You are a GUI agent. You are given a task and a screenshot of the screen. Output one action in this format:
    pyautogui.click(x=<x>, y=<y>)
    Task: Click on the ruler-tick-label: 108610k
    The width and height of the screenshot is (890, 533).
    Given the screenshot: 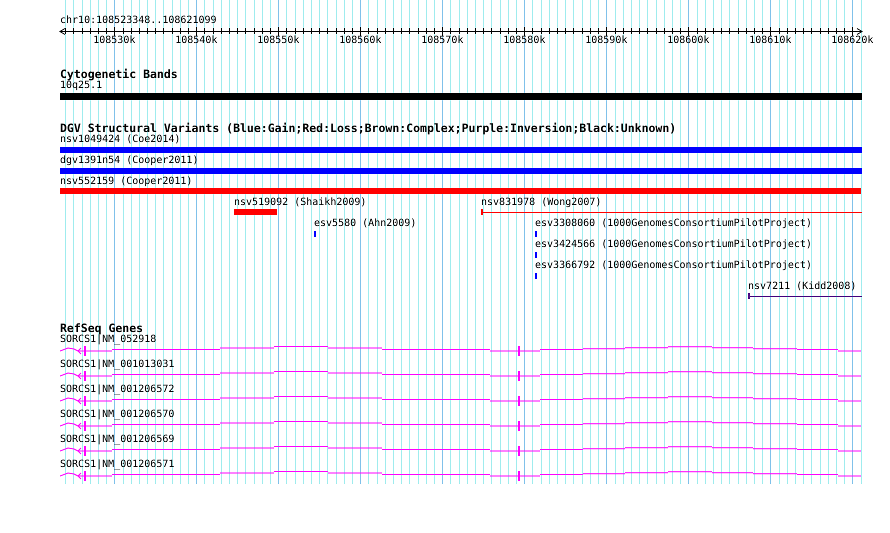 What is the action you would take?
    pyautogui.click(x=770, y=41)
    